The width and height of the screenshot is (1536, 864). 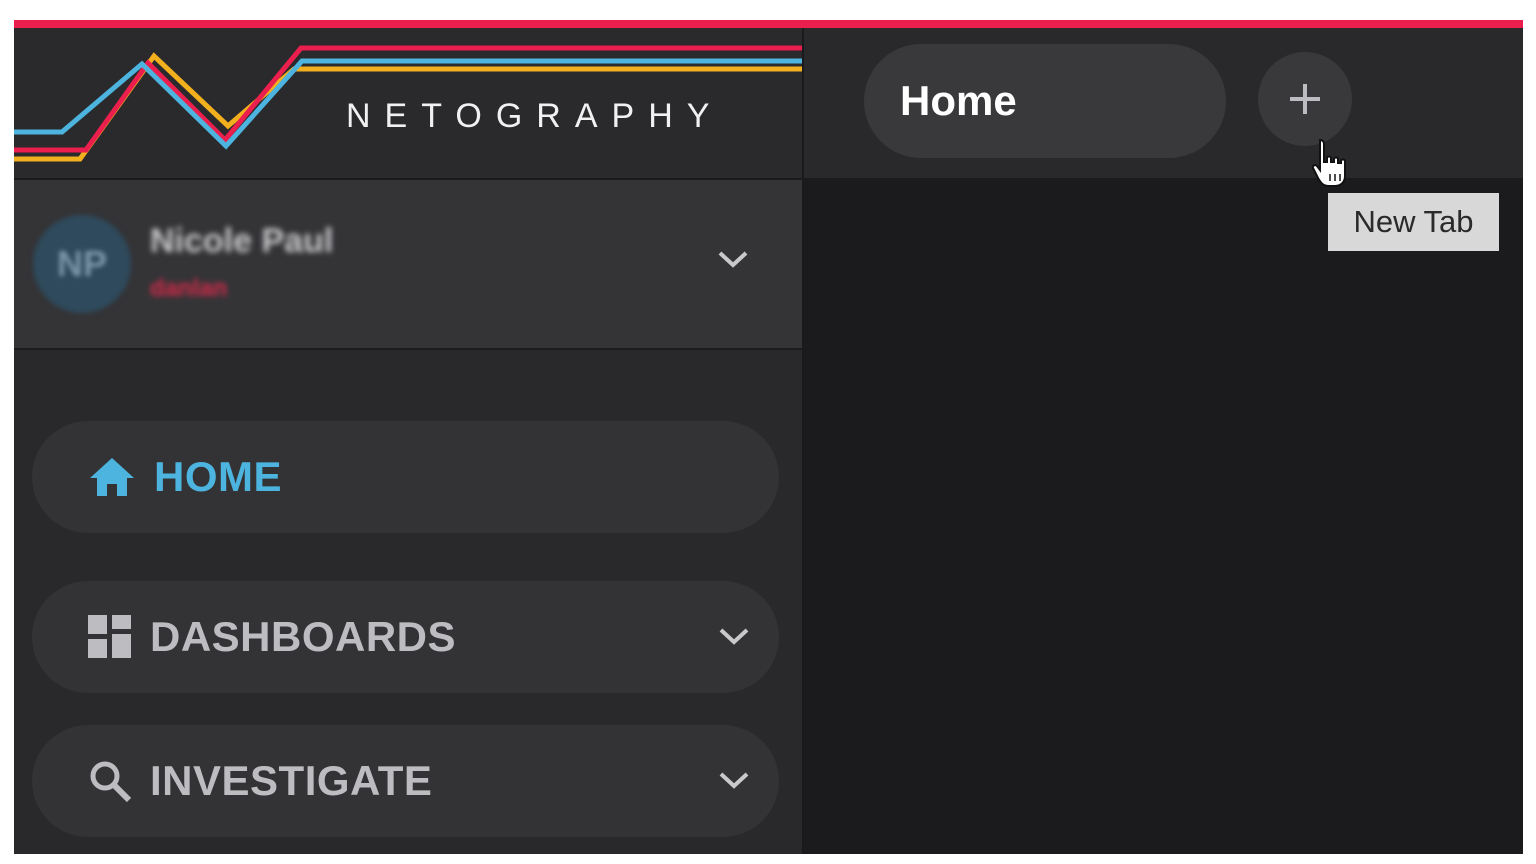 I want to click on new-tab-button, so click(x=1305, y=99).